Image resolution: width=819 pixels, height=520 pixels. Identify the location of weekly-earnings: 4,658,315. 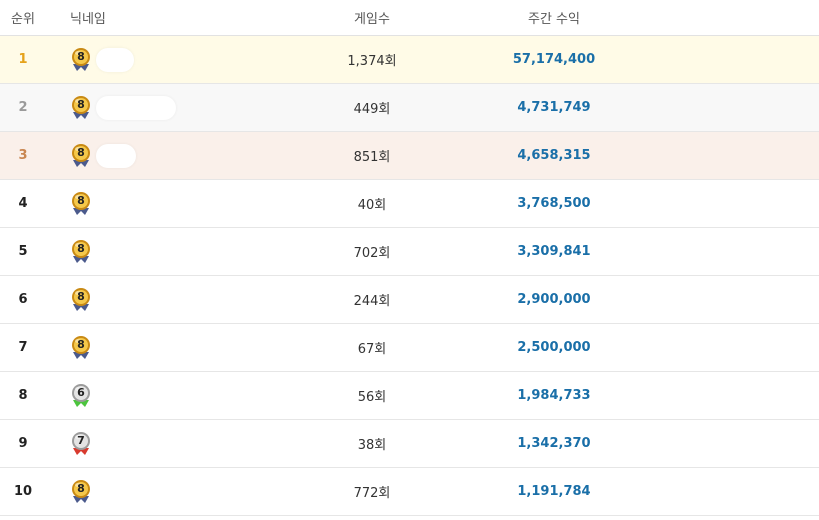
(554, 155).